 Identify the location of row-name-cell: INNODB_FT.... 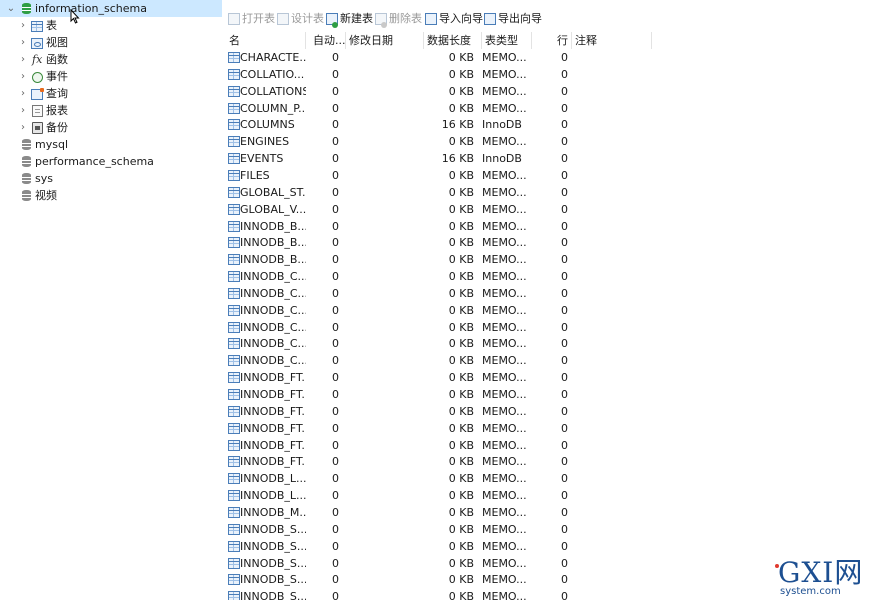
(266, 445).